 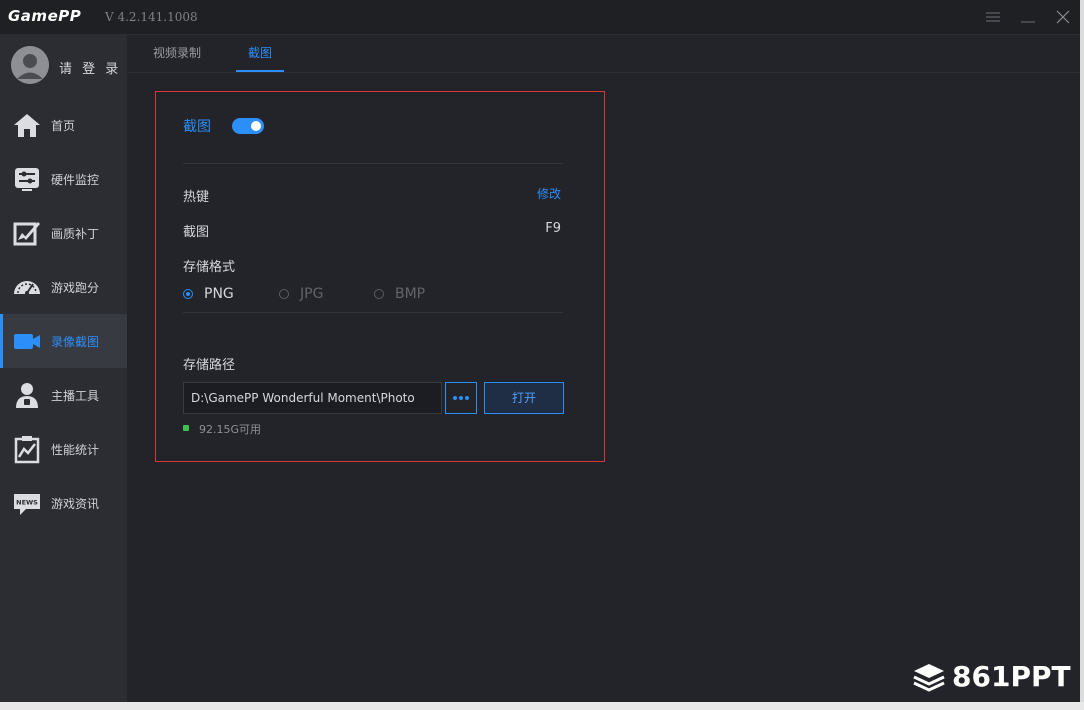 I want to click on sidebar-item-label: 首页, so click(x=63, y=126).